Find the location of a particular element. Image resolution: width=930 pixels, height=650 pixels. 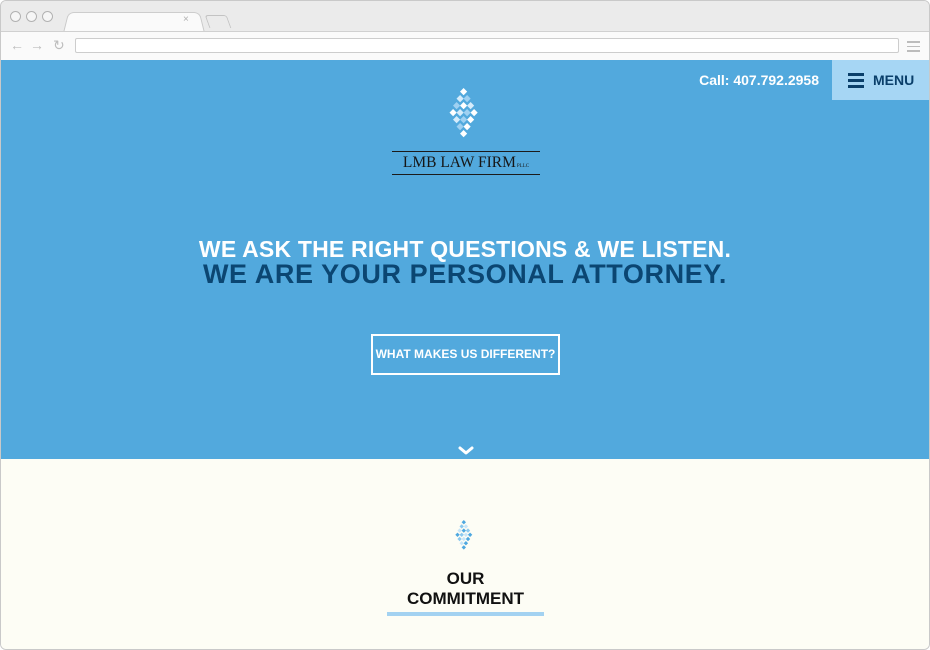

back-icon: ← is located at coordinates (17, 45).